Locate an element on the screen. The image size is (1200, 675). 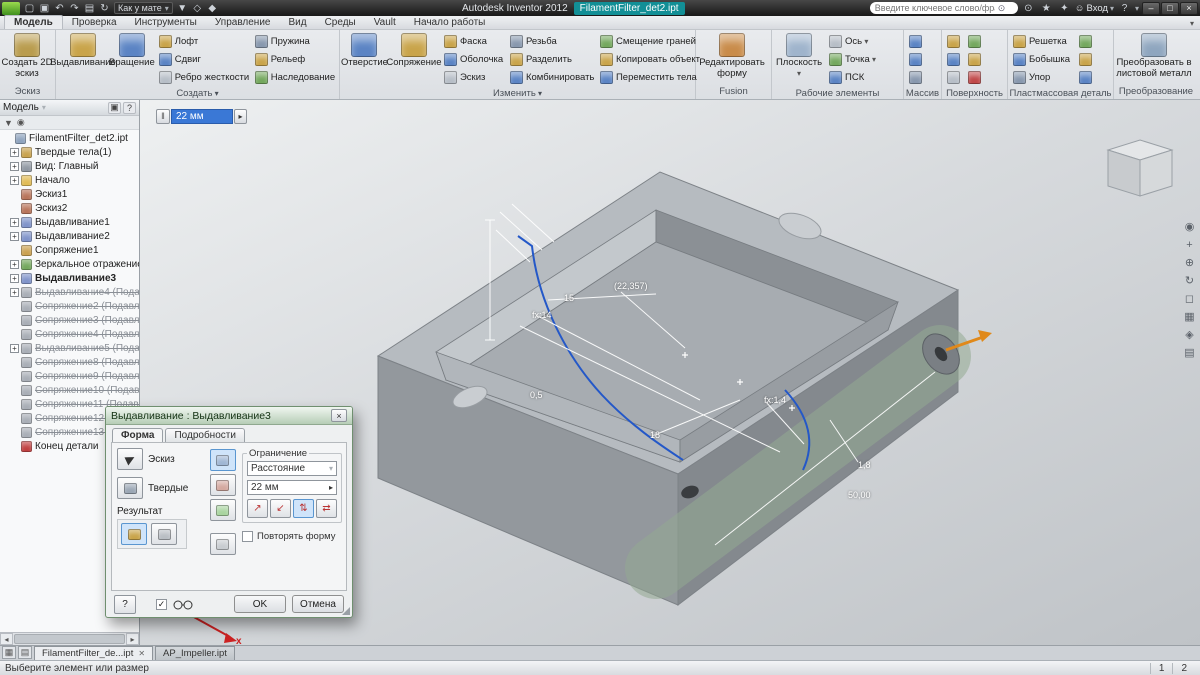
mini-toolbar-grip-icon: ‖ is located at coordinates (163, 116).